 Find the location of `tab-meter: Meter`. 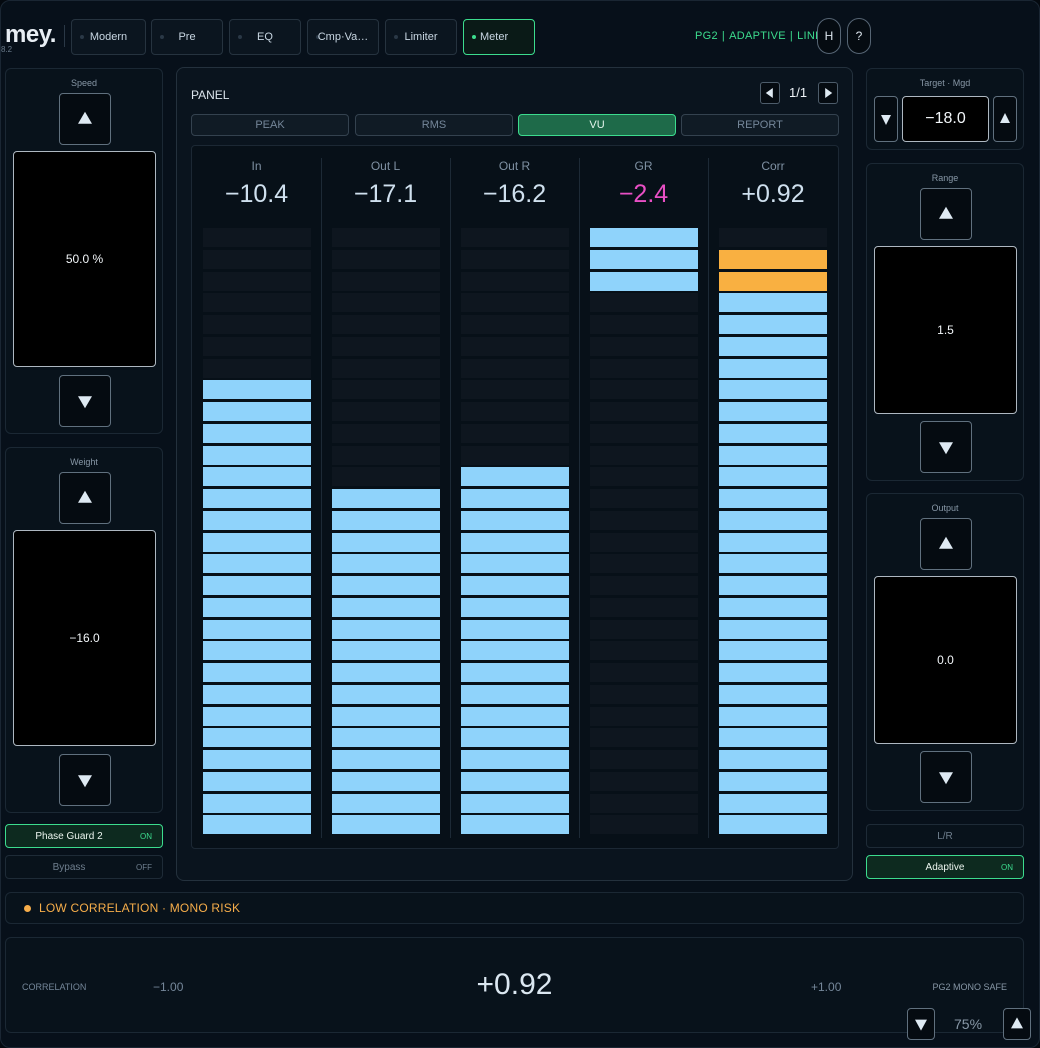

tab-meter: Meter is located at coordinates (499, 37).